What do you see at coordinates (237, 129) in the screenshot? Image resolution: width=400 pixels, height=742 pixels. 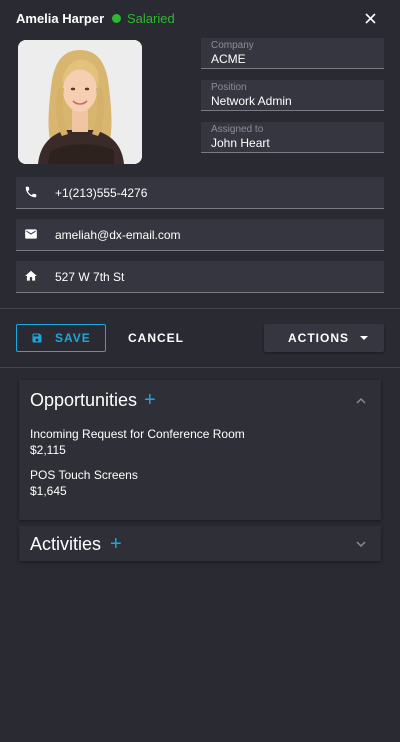 I see `assigned-to-label: Assigned to` at bounding box center [237, 129].